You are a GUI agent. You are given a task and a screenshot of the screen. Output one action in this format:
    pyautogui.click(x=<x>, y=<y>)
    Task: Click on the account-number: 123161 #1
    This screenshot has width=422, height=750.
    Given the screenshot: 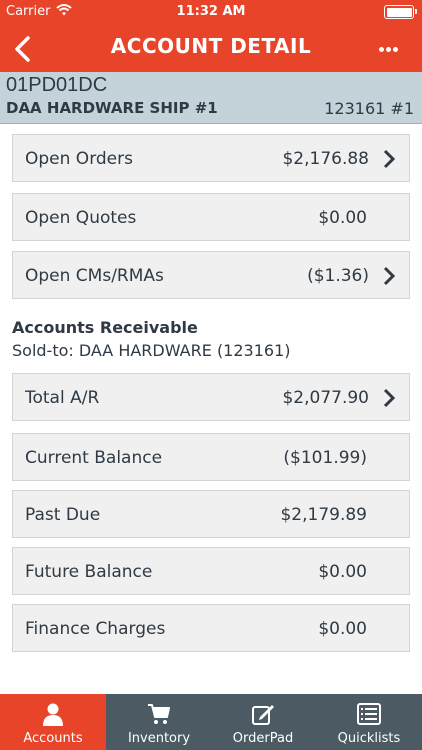 What is the action you would take?
    pyautogui.click(x=369, y=108)
    